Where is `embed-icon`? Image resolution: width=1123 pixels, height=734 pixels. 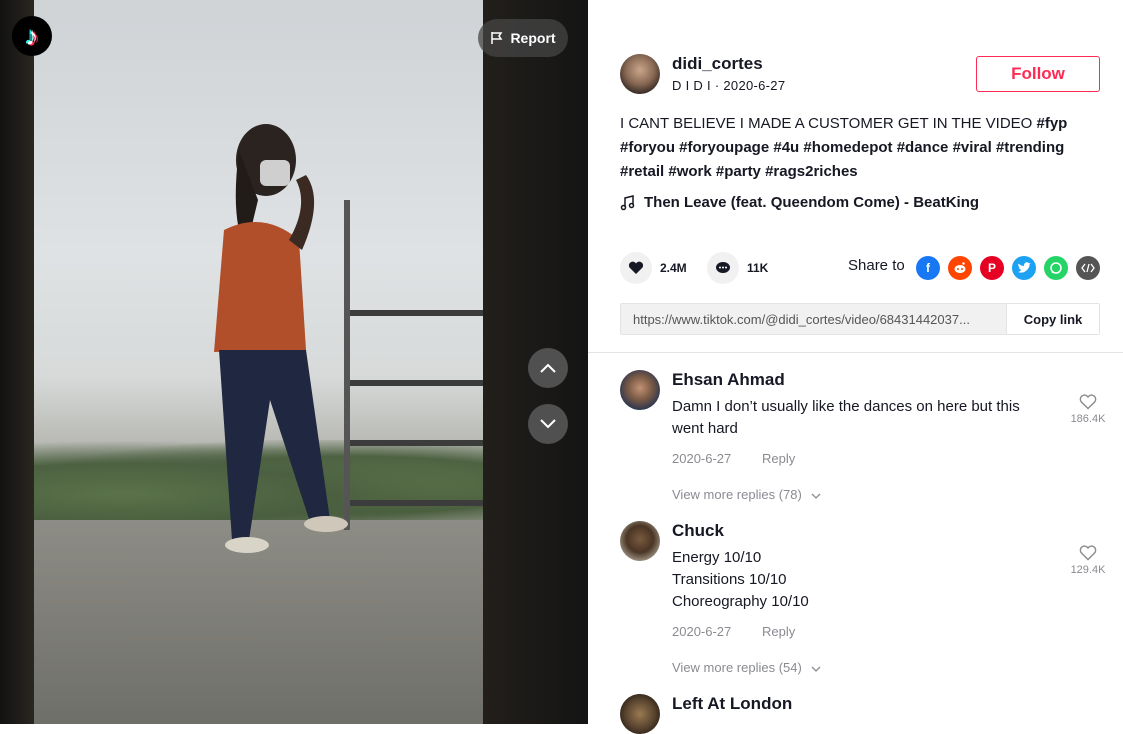
embed-icon is located at coordinates (1088, 268).